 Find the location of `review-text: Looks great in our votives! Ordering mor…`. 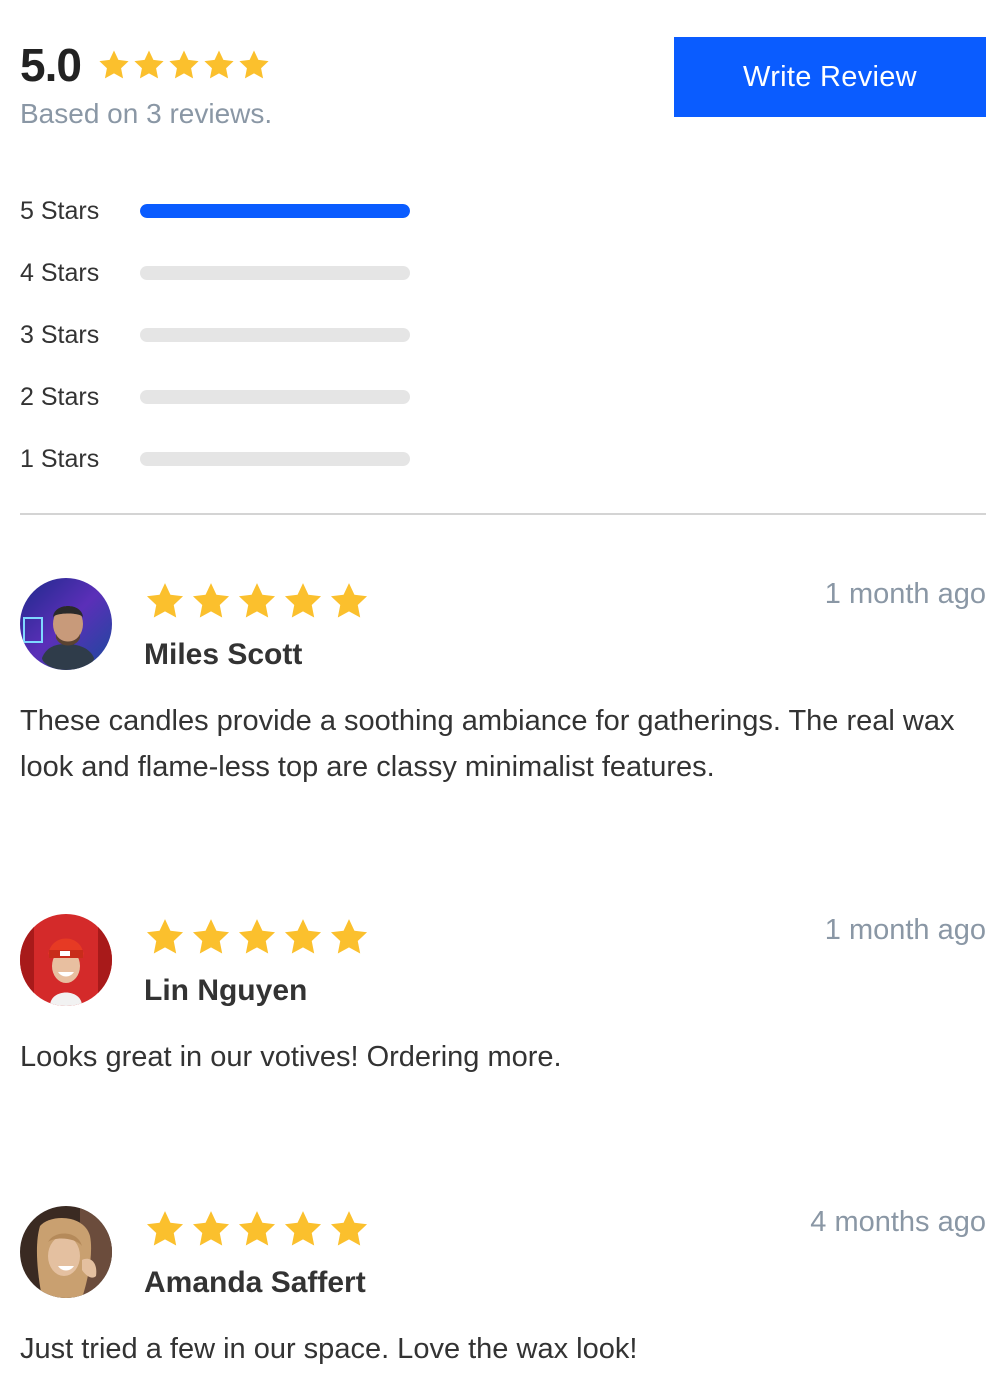

review-text: Looks great in our votives! Ordering mor… is located at coordinates (291, 1057).